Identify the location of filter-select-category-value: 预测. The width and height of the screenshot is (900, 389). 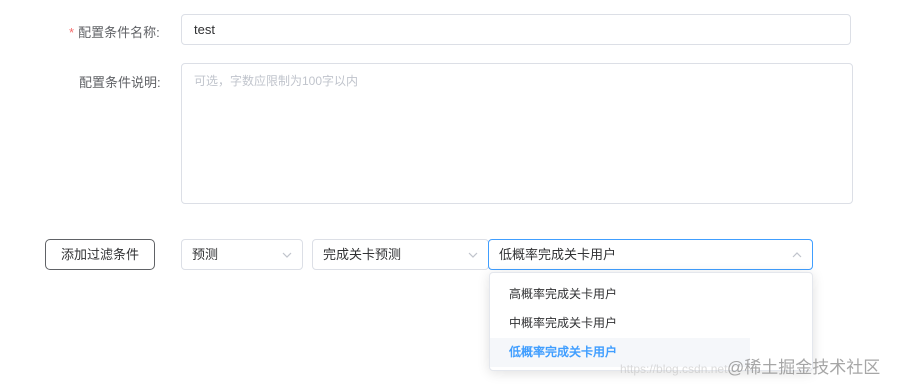
(205, 254).